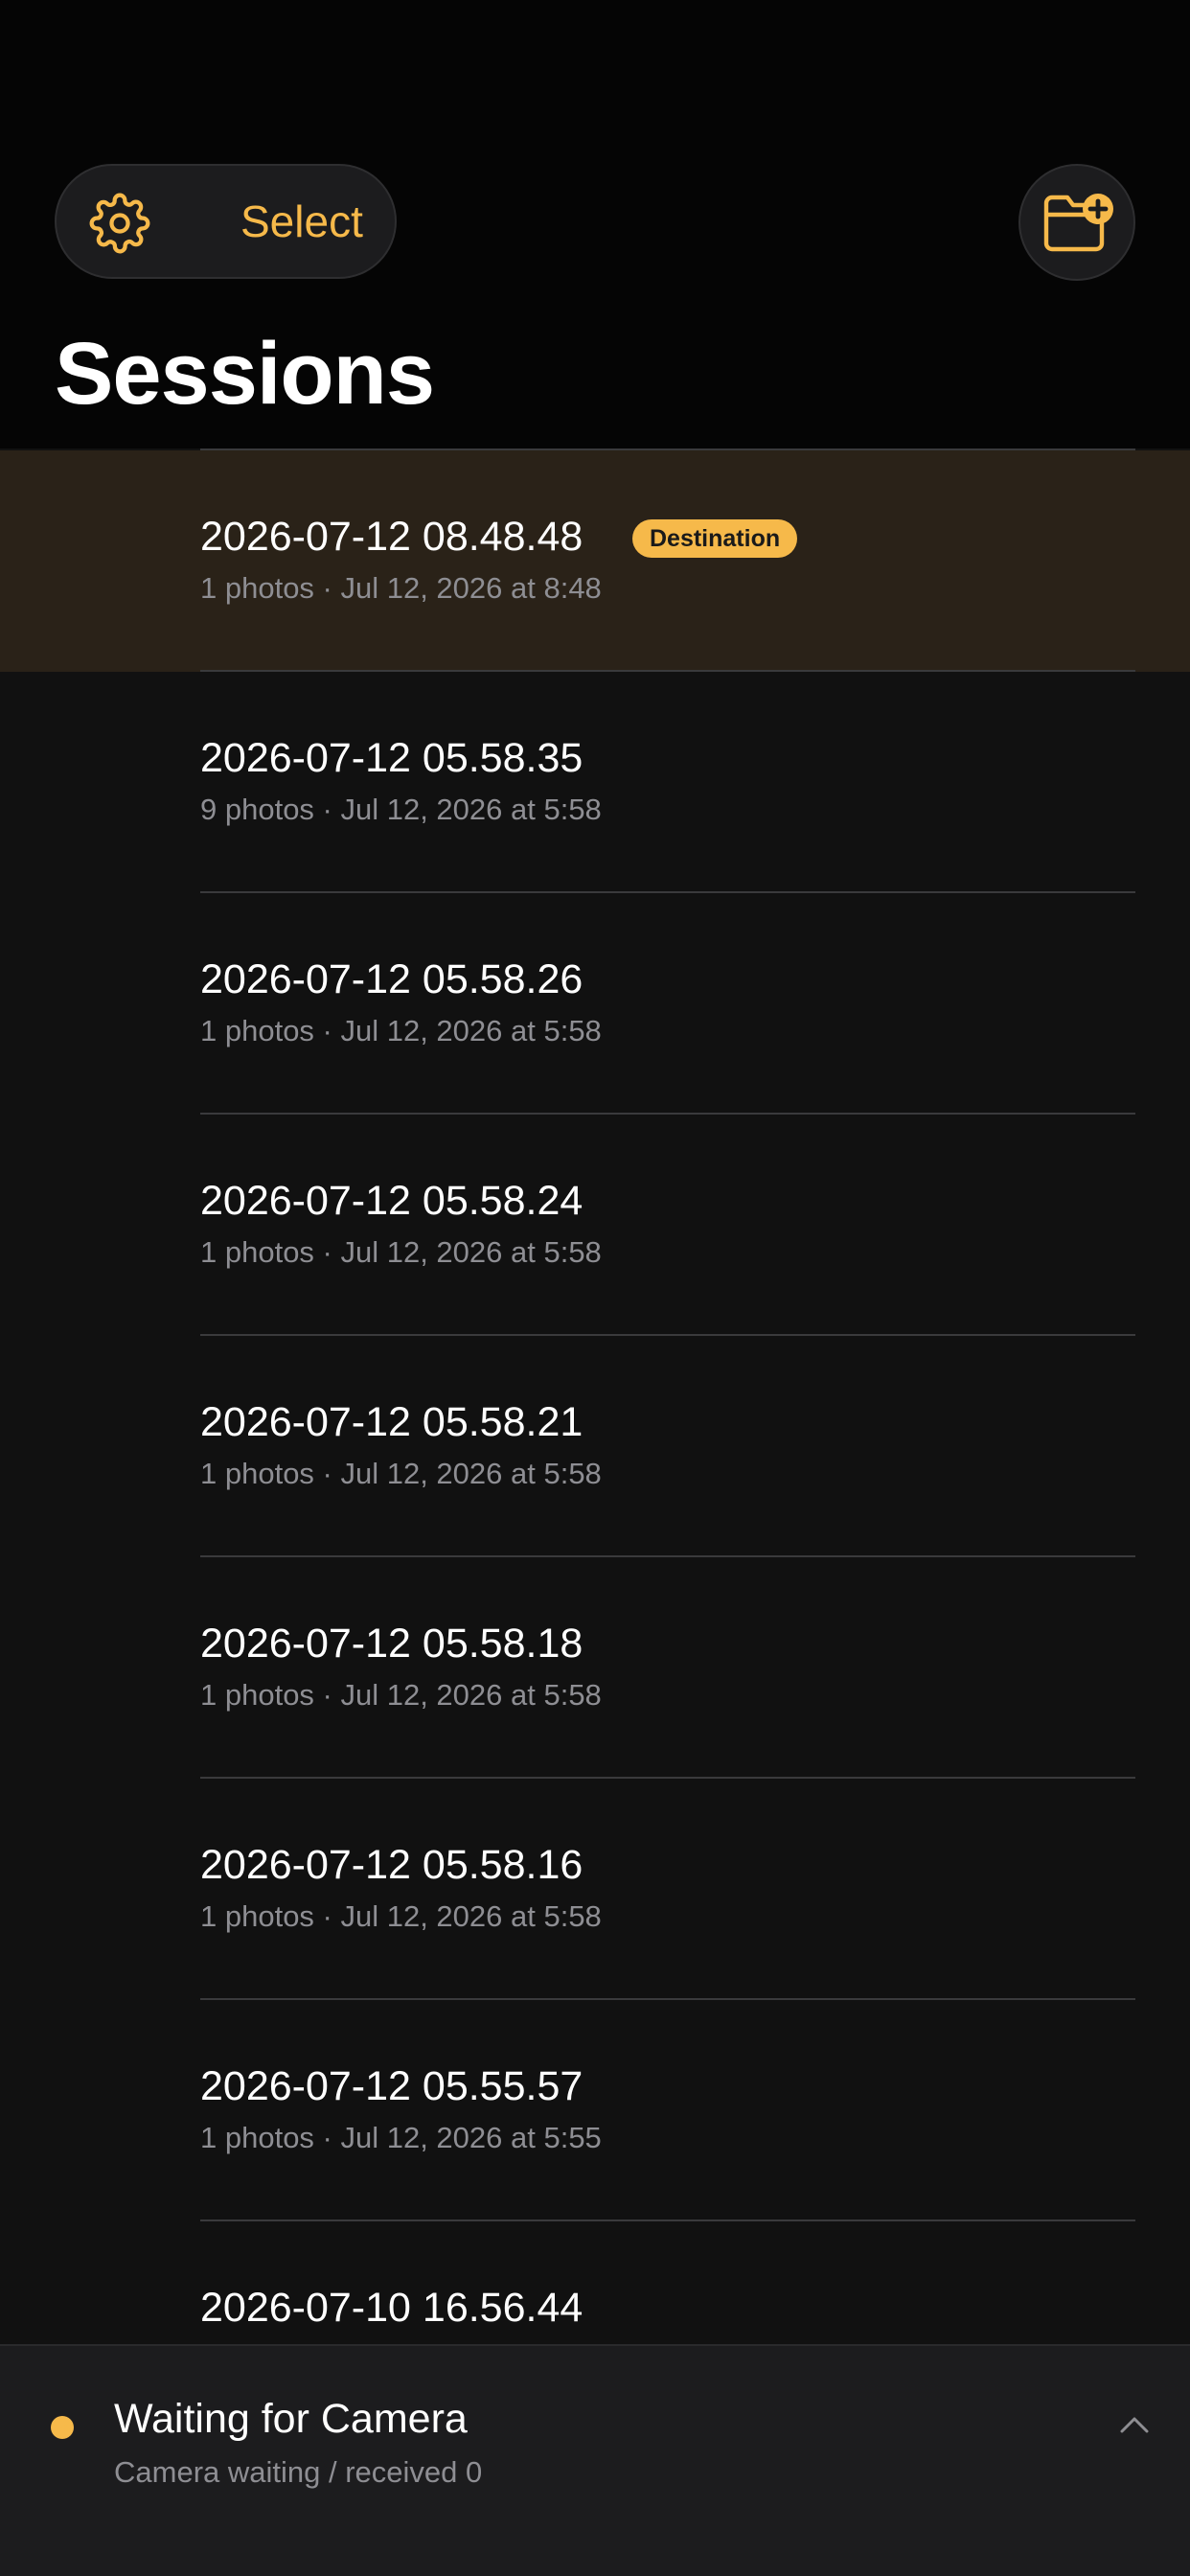 The height and width of the screenshot is (2576, 1190). What do you see at coordinates (392, 1644) in the screenshot?
I see `session-name: 2026-07-12 05.58.18` at bounding box center [392, 1644].